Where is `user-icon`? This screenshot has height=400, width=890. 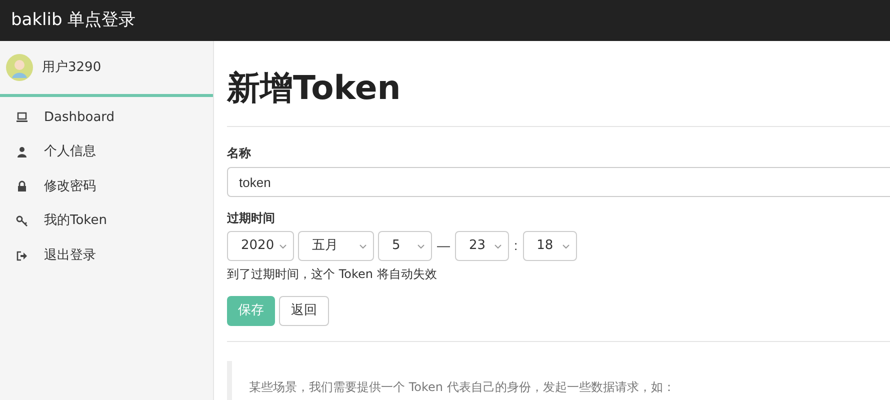
user-icon is located at coordinates (22, 152).